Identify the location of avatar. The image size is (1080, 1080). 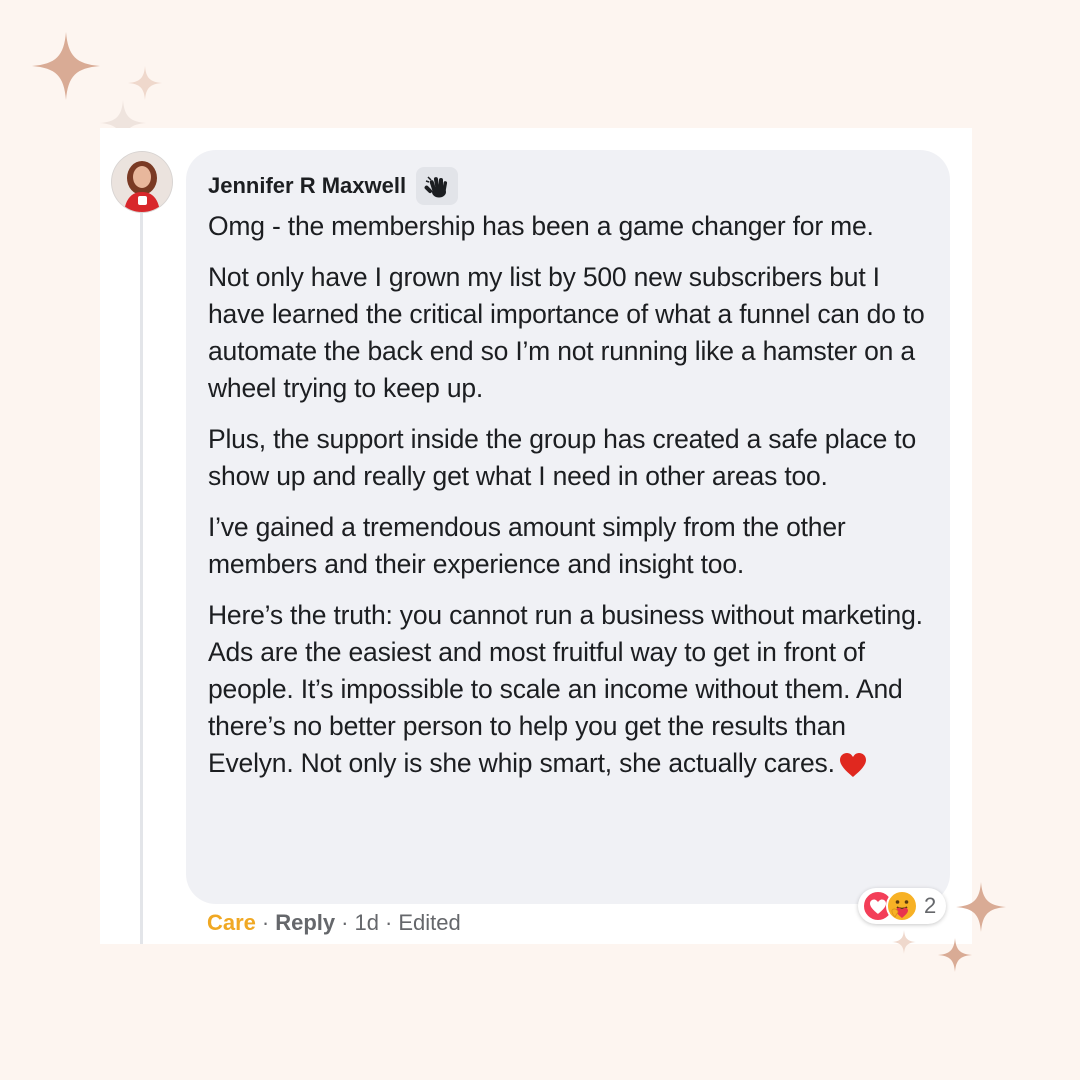
(142, 182).